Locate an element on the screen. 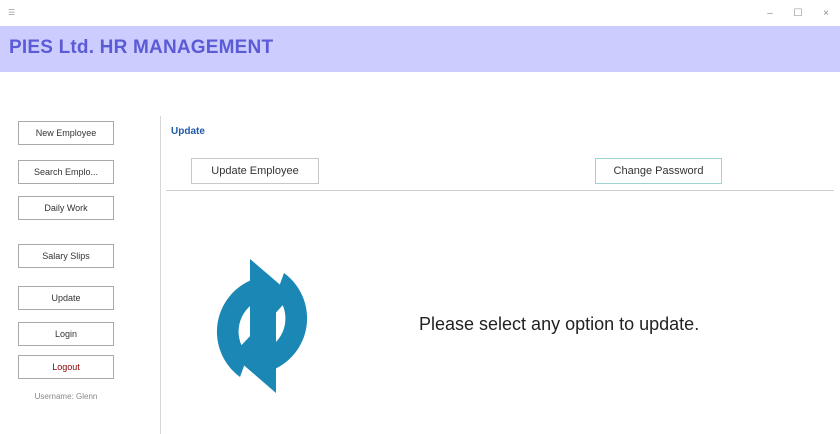  window-controls: – ☐ × is located at coordinates (798, 14).